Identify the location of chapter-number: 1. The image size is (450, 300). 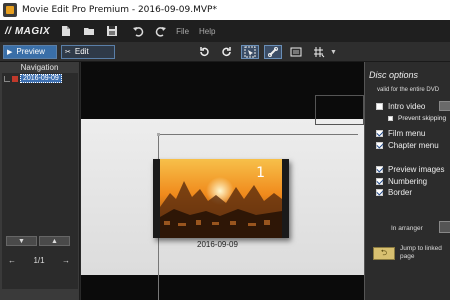
(260, 173).